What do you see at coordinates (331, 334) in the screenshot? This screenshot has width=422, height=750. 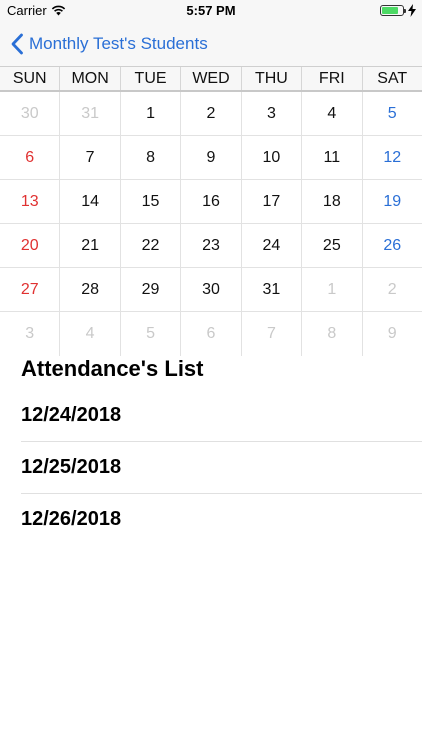 I see `day-cell-other-month: 8` at bounding box center [331, 334].